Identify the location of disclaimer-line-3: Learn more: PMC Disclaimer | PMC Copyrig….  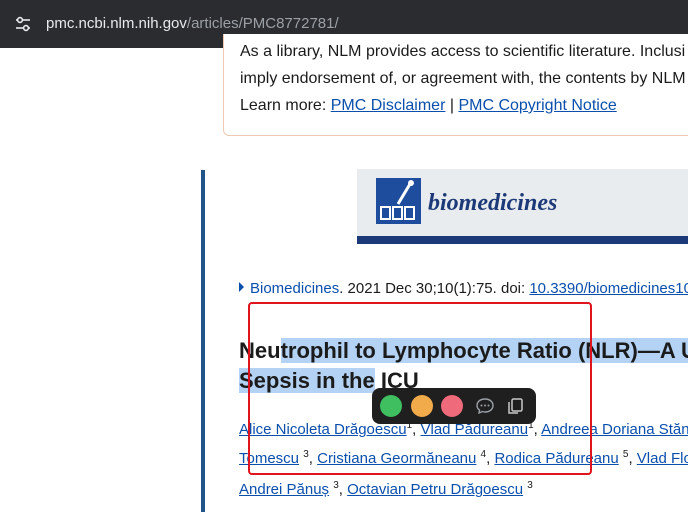
(428, 106).